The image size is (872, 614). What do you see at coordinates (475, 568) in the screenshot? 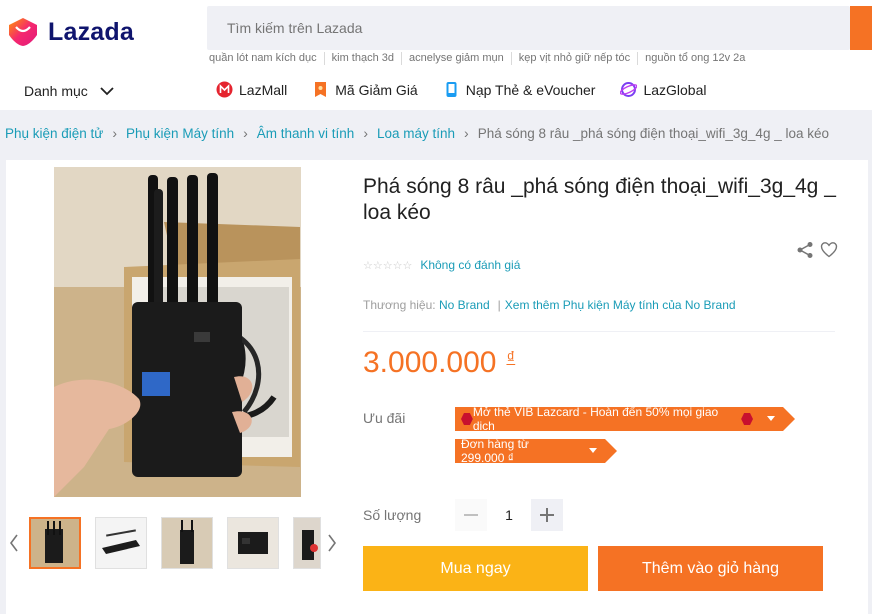
I see `buy-now-button: Mua ngay` at bounding box center [475, 568].